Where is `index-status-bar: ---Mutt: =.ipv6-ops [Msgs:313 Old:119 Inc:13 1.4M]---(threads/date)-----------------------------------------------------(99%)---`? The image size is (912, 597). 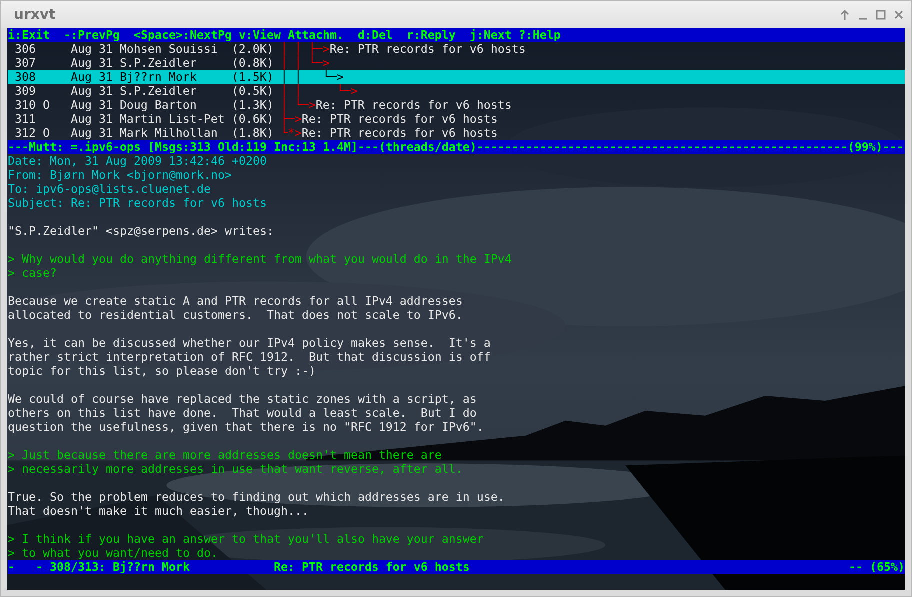 index-status-bar: ---Mutt: =.ipv6-ops [Msgs:313 Old:119 Inc:13 1.4M]---(threads/date)-----------------------------------------------------(99%)--- is located at coordinates (456, 147).